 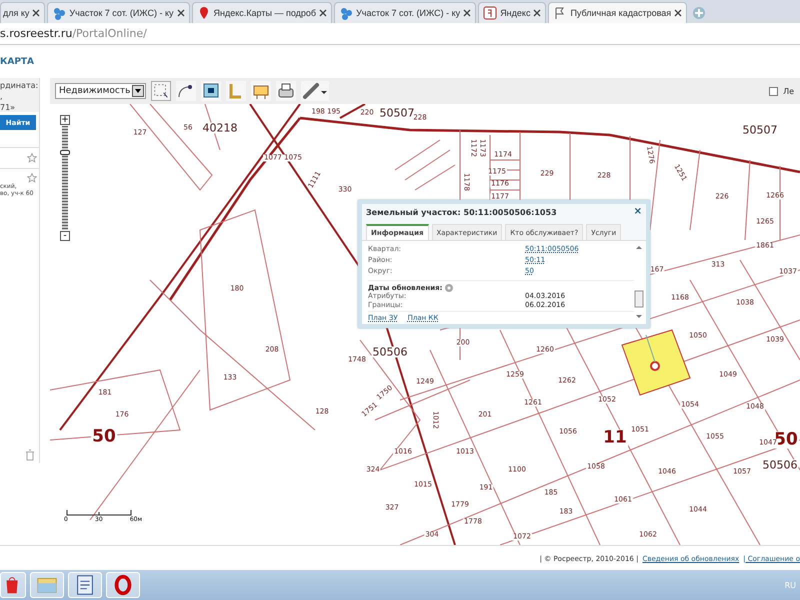 What do you see at coordinates (461, 212) in the screenshot?
I see `popup-title: Земельный участок: 50:11:0050506:1053` at bounding box center [461, 212].